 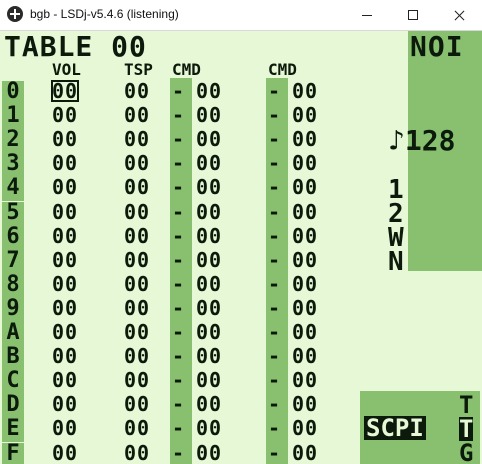 I want to click on table-row: 6 00 00-00-00, so click(x=180, y=237).